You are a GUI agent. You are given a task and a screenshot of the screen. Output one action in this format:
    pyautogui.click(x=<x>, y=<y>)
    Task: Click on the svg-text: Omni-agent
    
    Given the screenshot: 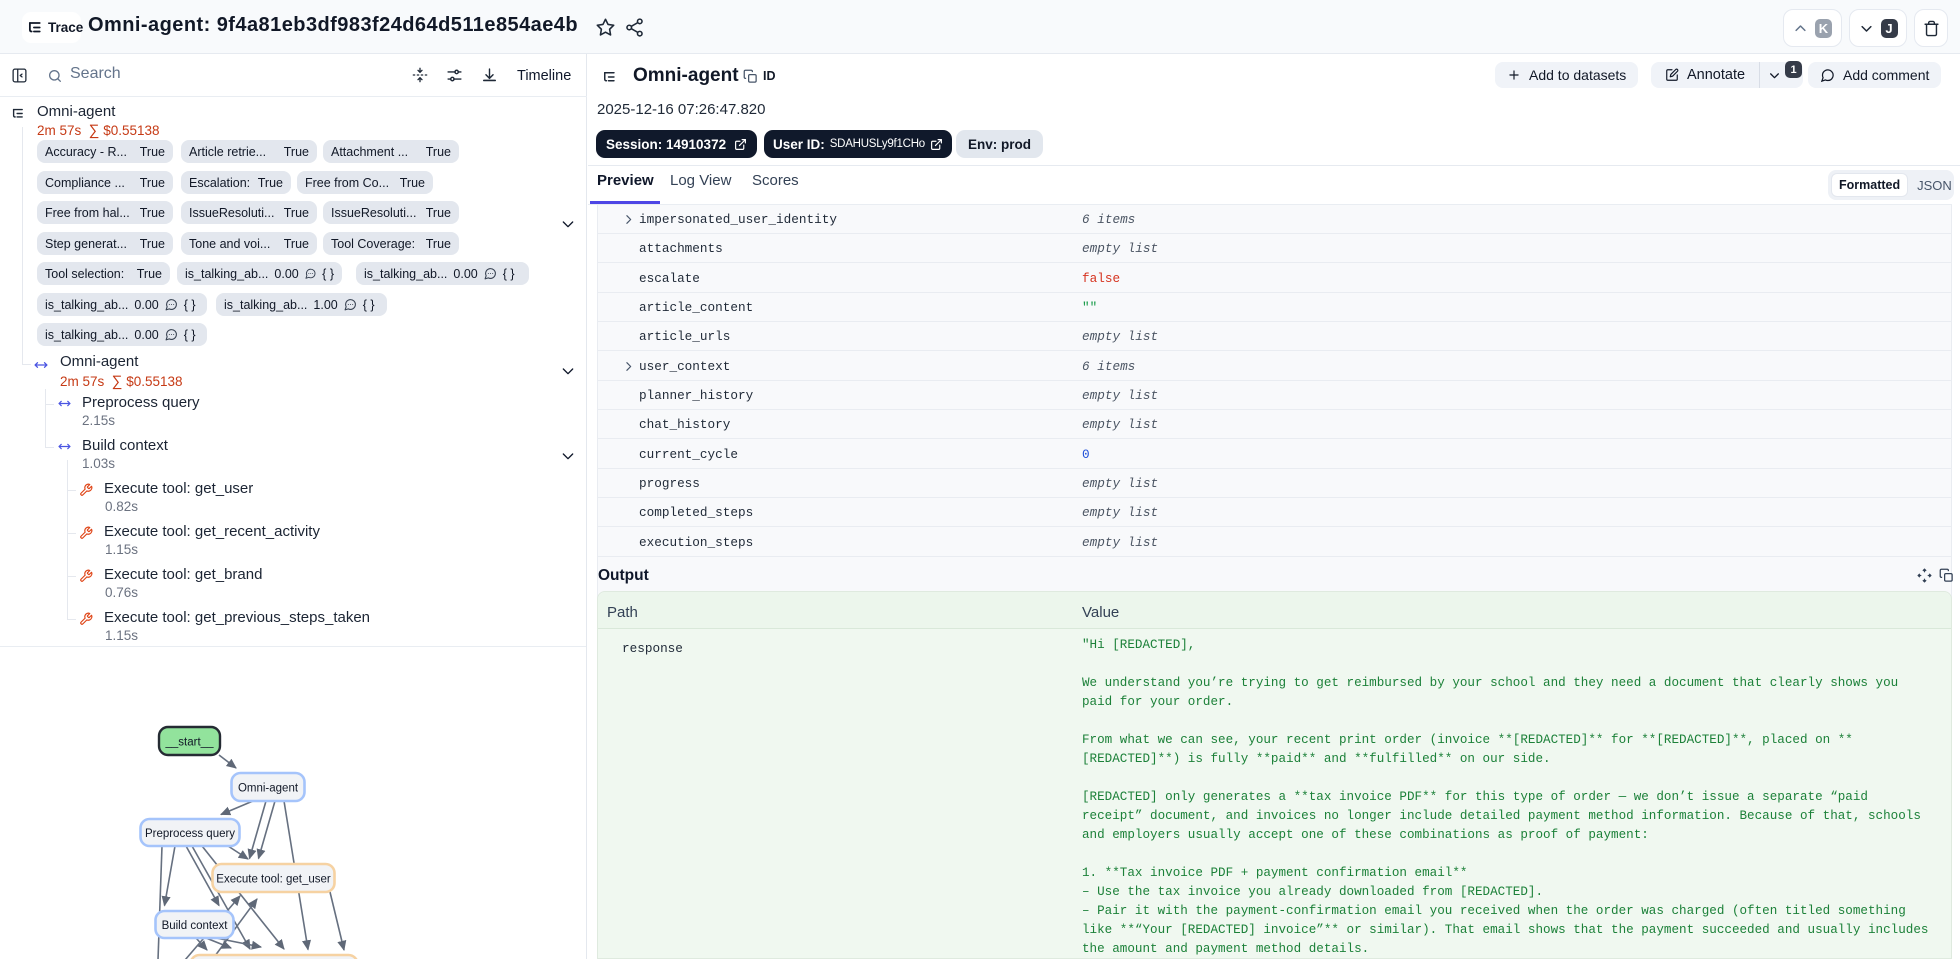 What is the action you would take?
    pyautogui.click(x=268, y=789)
    